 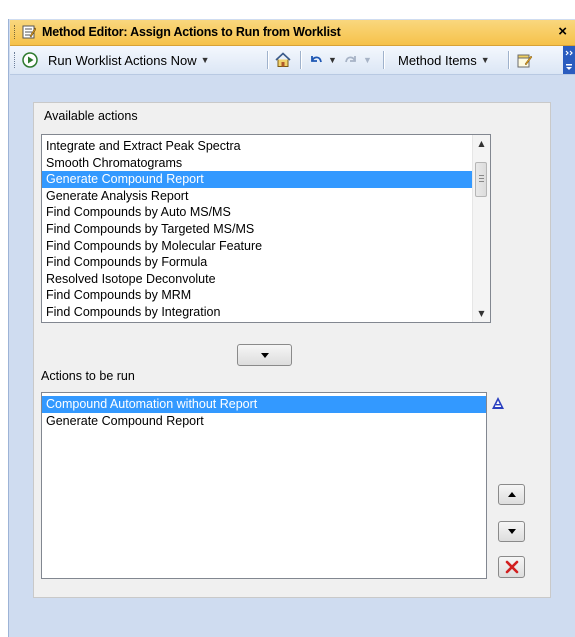 I want to click on play-icon, so click(x=30, y=60).